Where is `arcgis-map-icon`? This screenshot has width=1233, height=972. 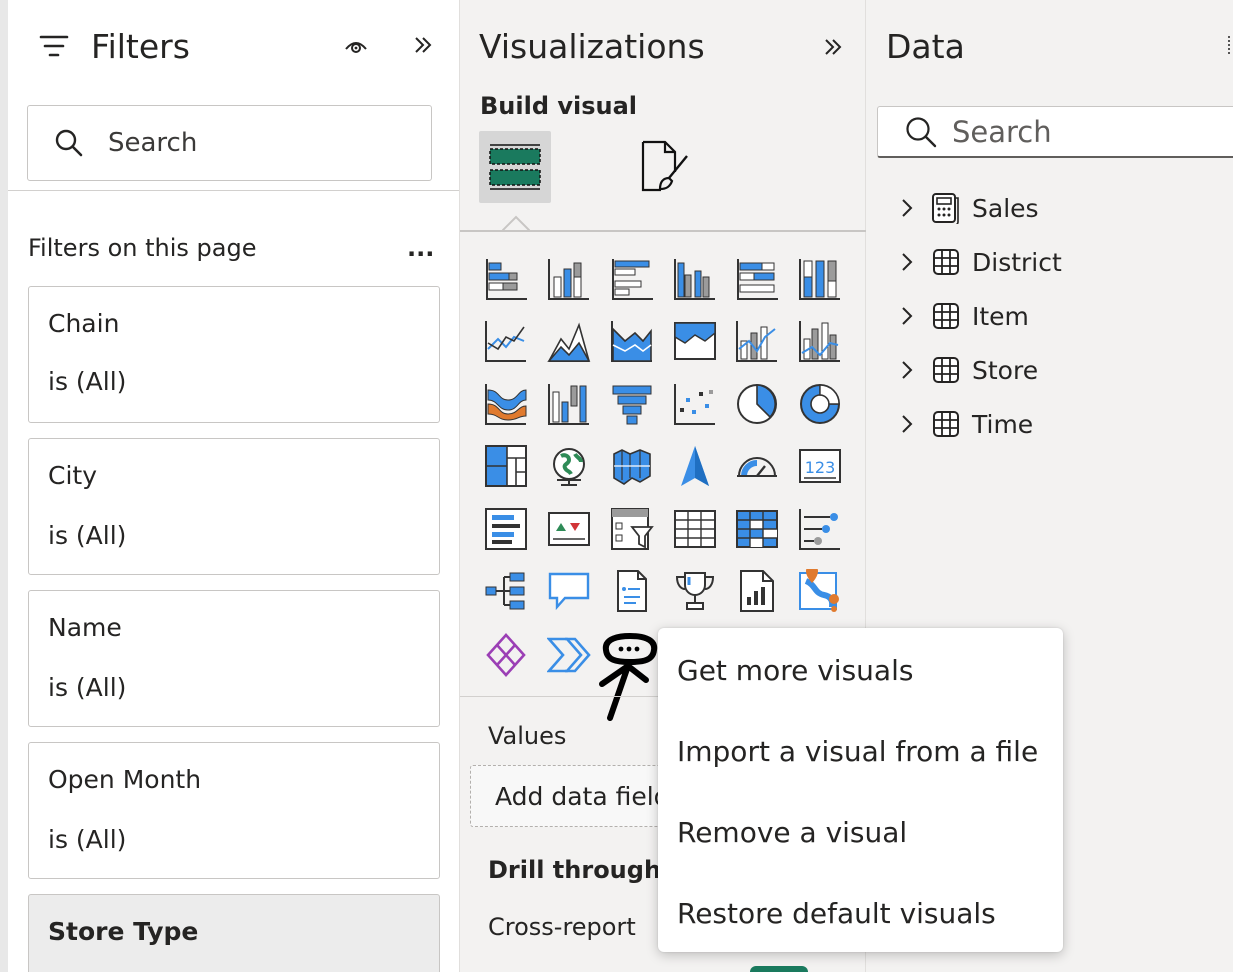
arcgis-map-icon is located at coordinates (820, 591).